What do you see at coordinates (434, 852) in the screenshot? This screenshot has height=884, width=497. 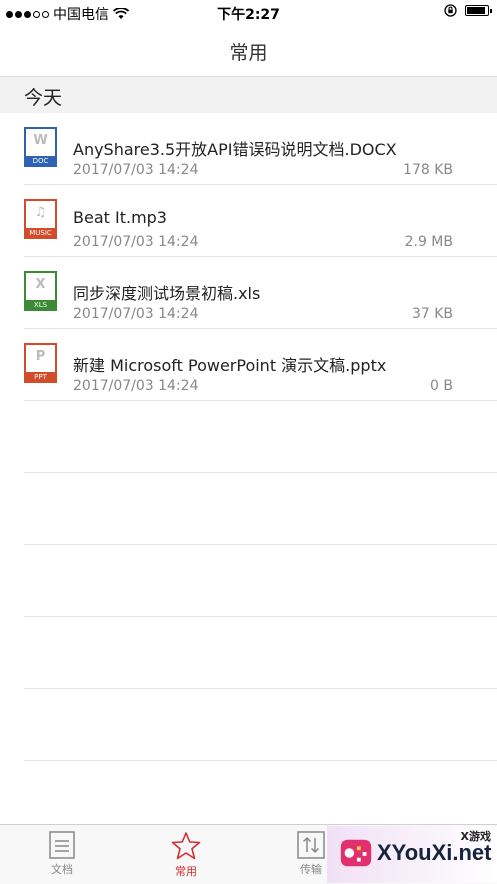 I see `watermark-text: XYouXi.net` at bounding box center [434, 852].